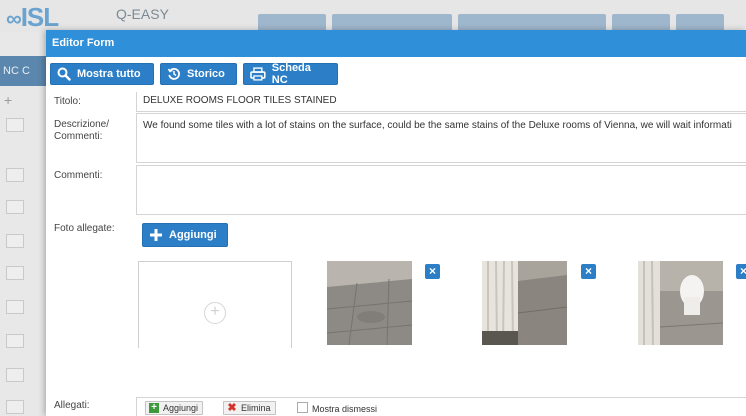  I want to click on modal-title: Editor Form, so click(396, 43).